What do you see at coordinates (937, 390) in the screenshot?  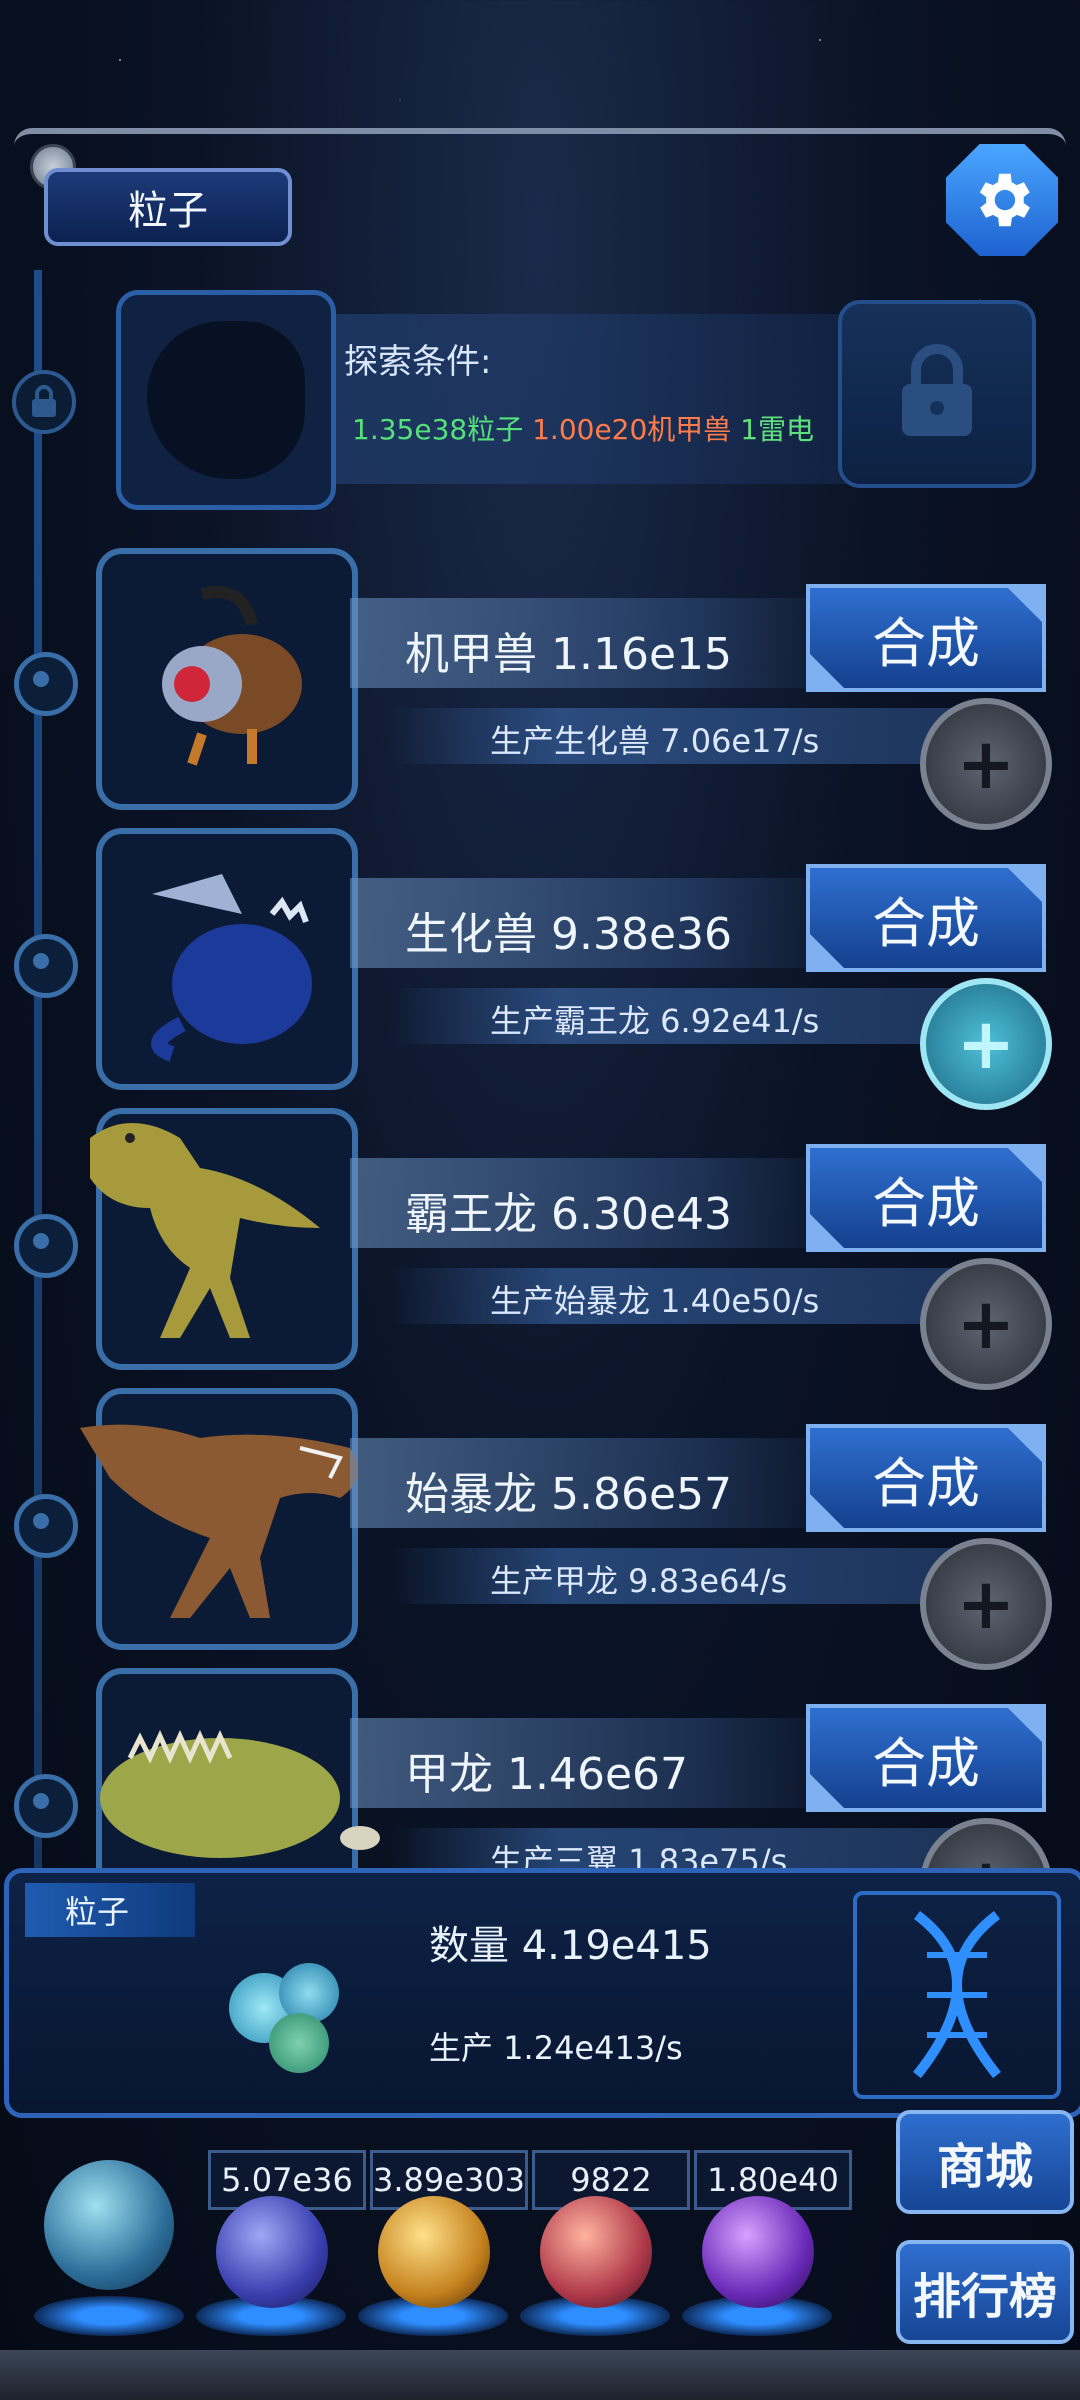 I see `lock-icon` at bounding box center [937, 390].